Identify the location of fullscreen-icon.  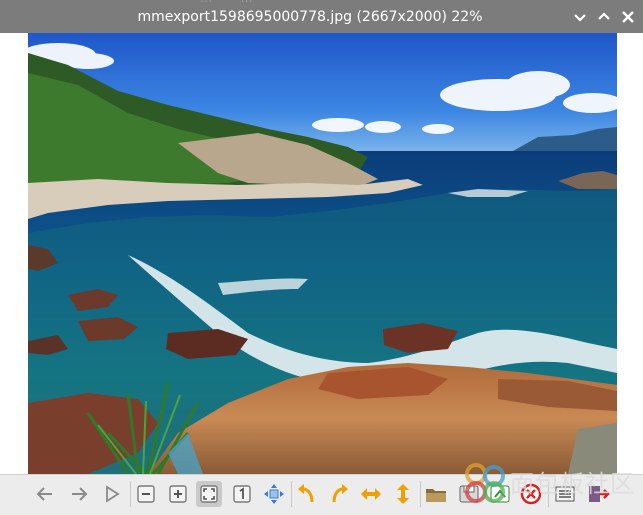
(274, 494).